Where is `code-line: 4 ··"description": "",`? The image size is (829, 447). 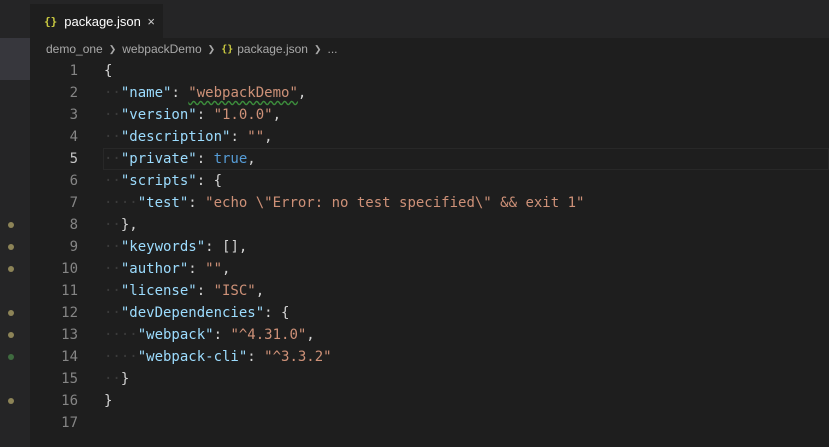 code-line: 4 ··"description": "", is located at coordinates (429, 137).